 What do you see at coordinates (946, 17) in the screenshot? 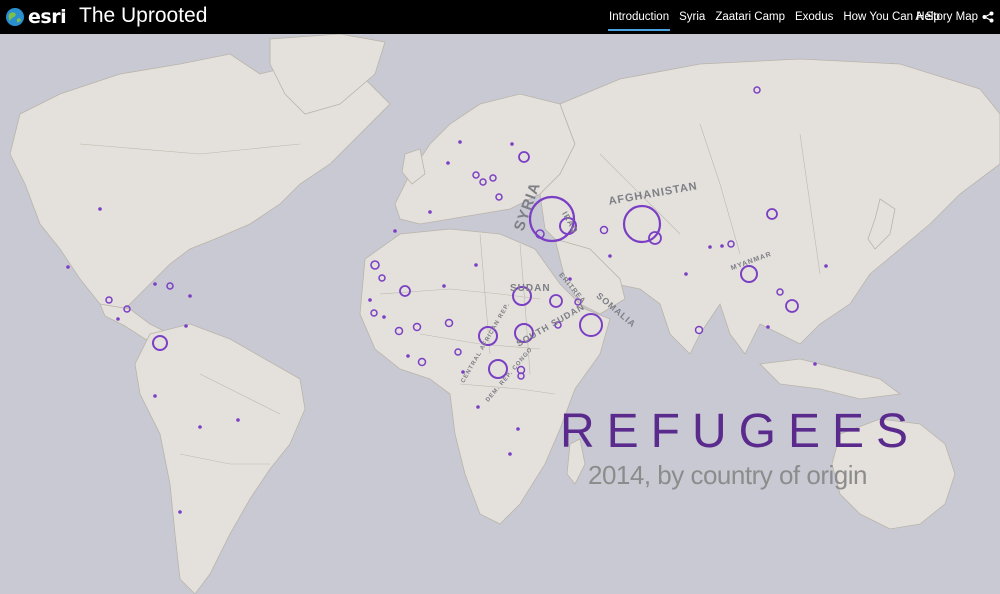
I see `story-map-label: A Story Map` at bounding box center [946, 17].